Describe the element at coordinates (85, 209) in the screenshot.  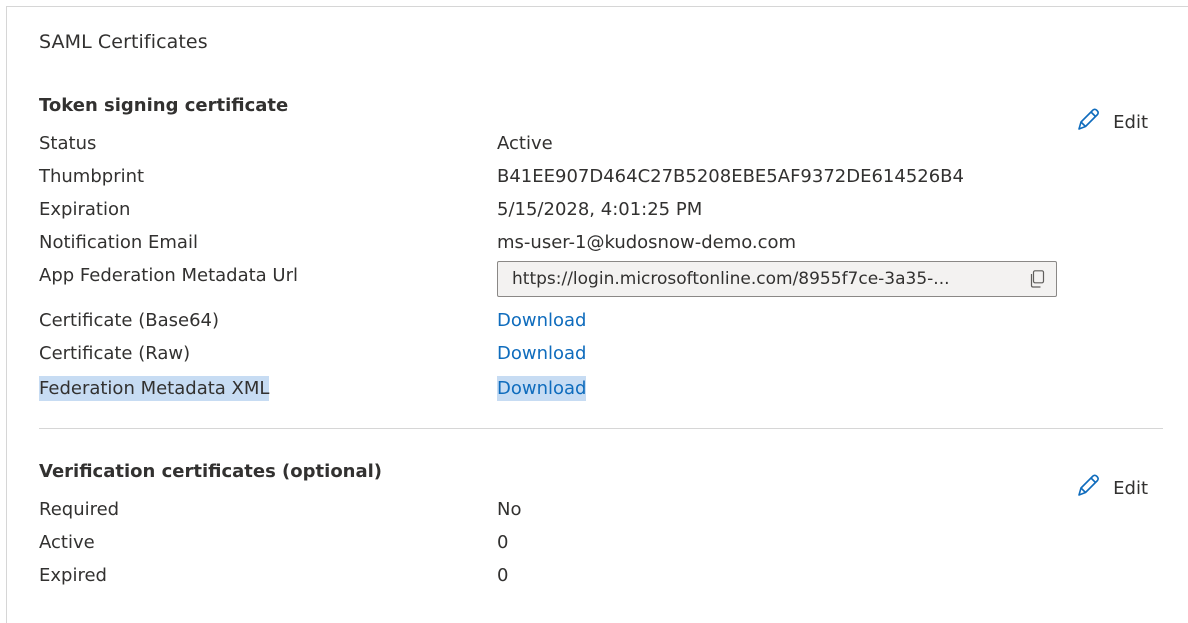
I see `expiration-label: Expiration` at that location.